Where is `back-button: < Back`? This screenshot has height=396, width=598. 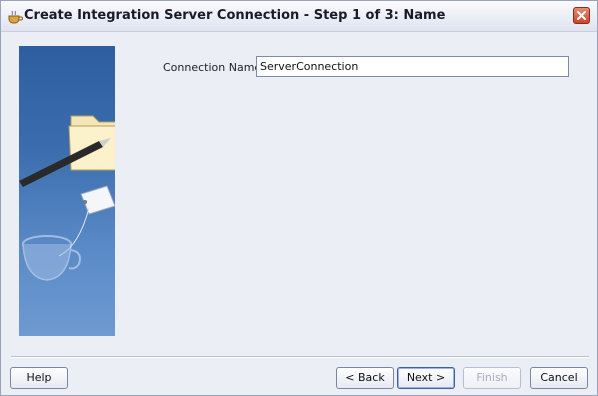 back-button: < Back is located at coordinates (365, 378).